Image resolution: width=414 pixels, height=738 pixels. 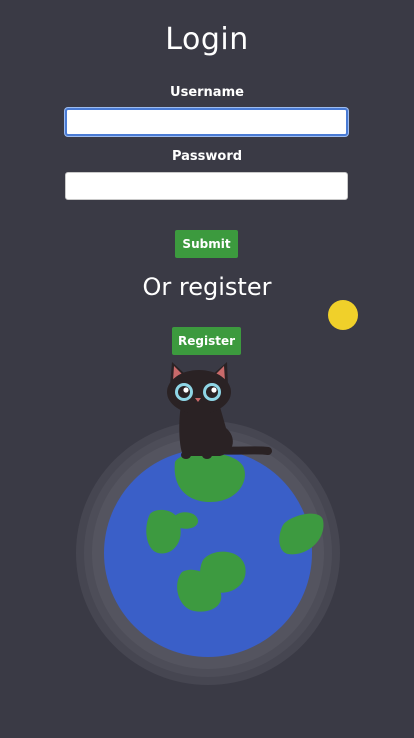 I want to click on submit-button: Submit, so click(x=206, y=244).